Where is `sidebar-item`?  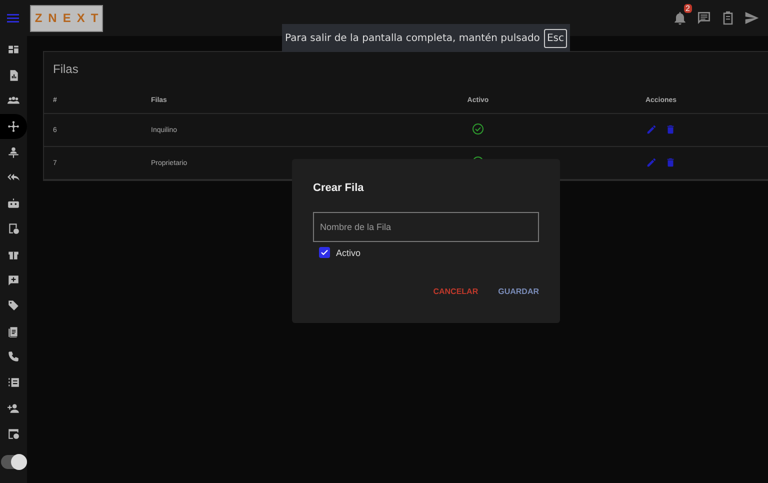
sidebar-item is located at coordinates (13, 127).